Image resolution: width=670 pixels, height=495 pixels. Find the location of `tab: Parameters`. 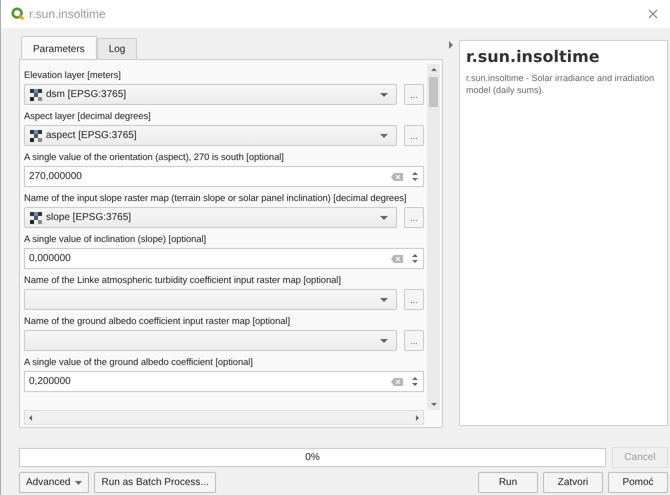

tab: Parameters is located at coordinates (59, 47).